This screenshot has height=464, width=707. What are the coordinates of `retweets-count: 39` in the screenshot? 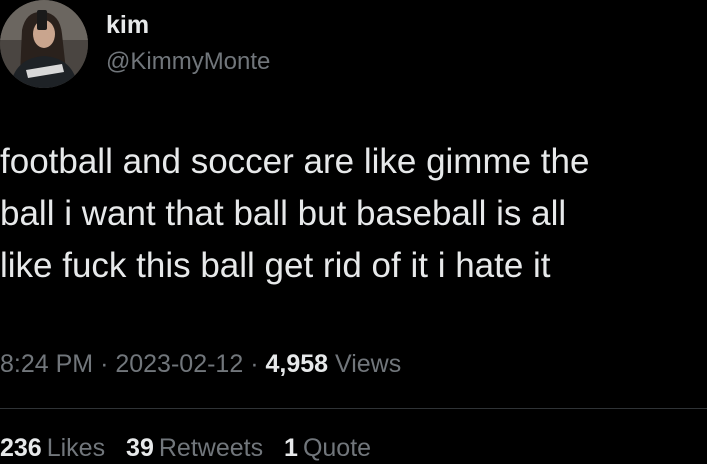 It's located at (140, 448).